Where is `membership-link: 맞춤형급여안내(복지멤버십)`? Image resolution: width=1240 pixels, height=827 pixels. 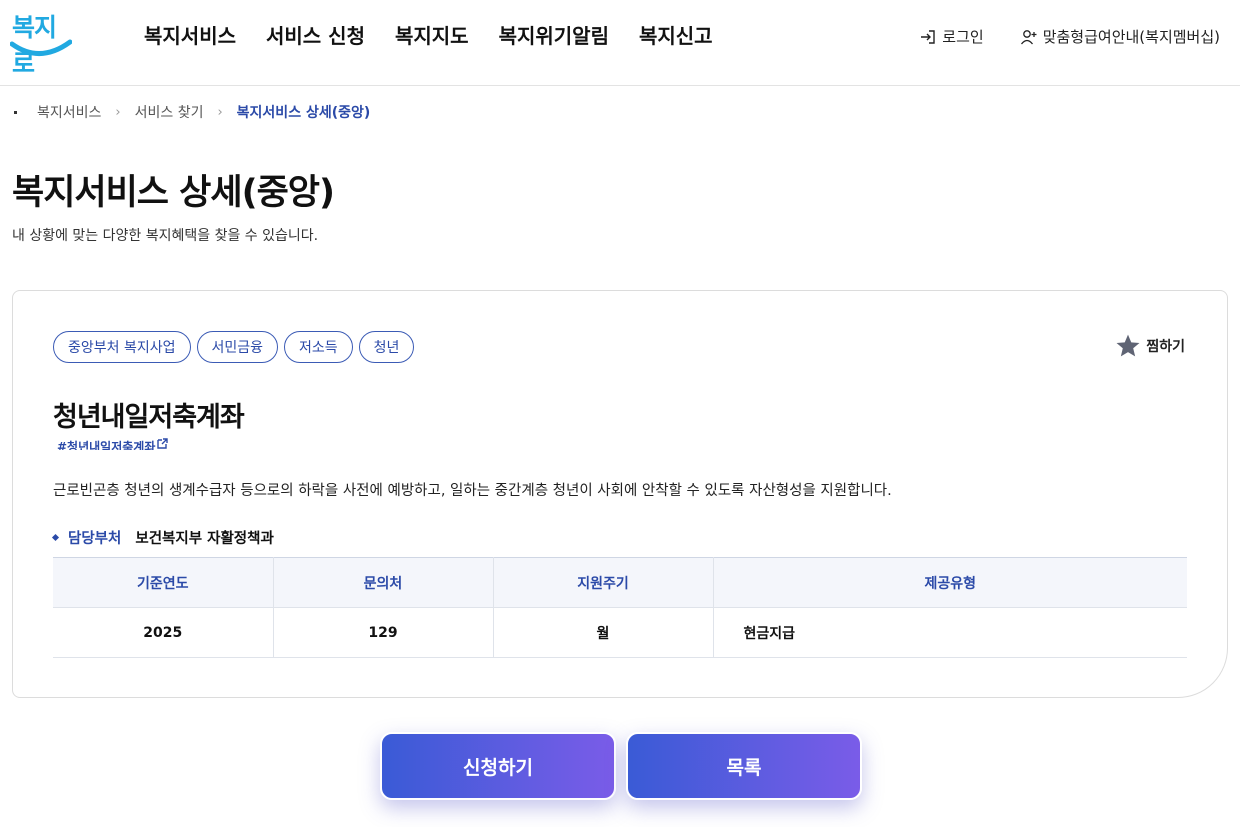 membership-link: 맞춤형급여안내(복지멤버십) is located at coordinates (1120, 36).